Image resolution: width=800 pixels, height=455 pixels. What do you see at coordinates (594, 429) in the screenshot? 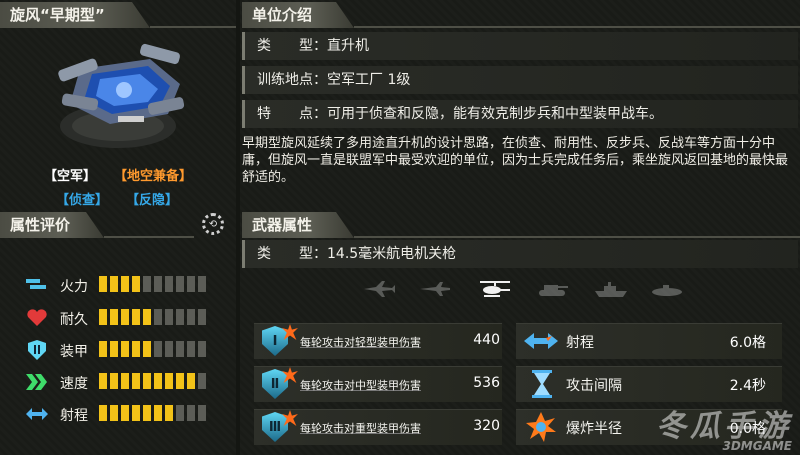
I see `stat-label-blast: 爆炸半径` at bounding box center [594, 429].